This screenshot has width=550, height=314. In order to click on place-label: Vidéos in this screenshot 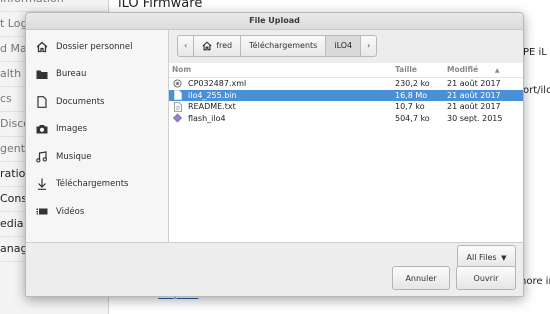, I will do `click(70, 211)`.